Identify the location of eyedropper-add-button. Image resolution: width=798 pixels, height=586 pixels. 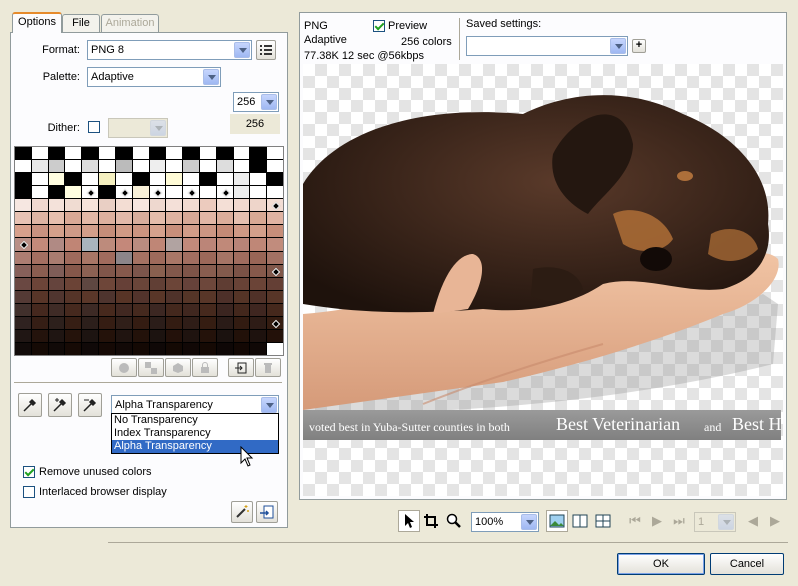
(60, 405).